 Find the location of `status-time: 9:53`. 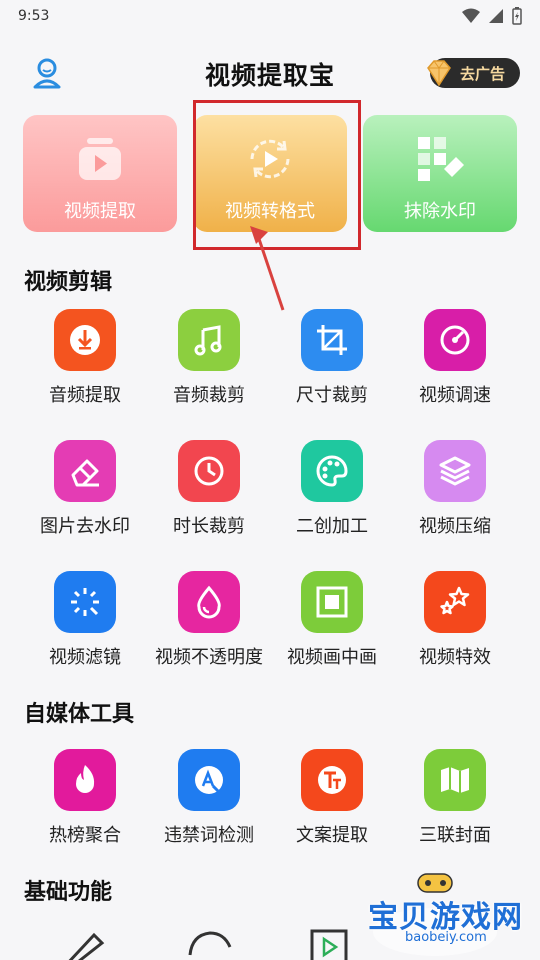

status-time: 9:53 is located at coordinates (34, 16).